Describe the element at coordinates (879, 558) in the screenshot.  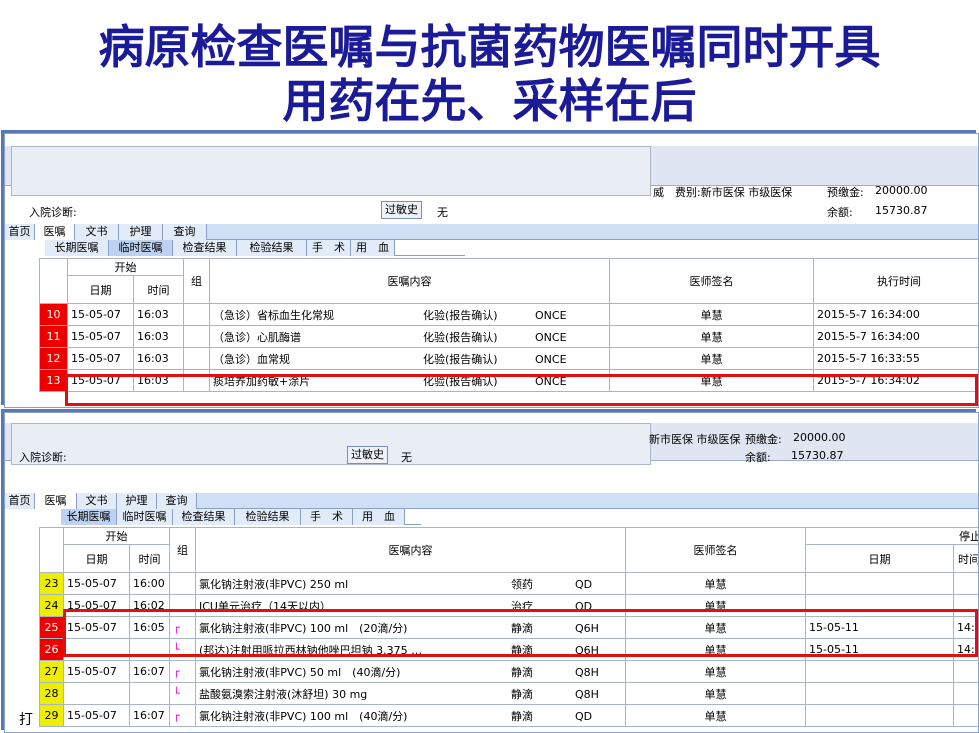
I see `header-stop-date: 日期` at that location.